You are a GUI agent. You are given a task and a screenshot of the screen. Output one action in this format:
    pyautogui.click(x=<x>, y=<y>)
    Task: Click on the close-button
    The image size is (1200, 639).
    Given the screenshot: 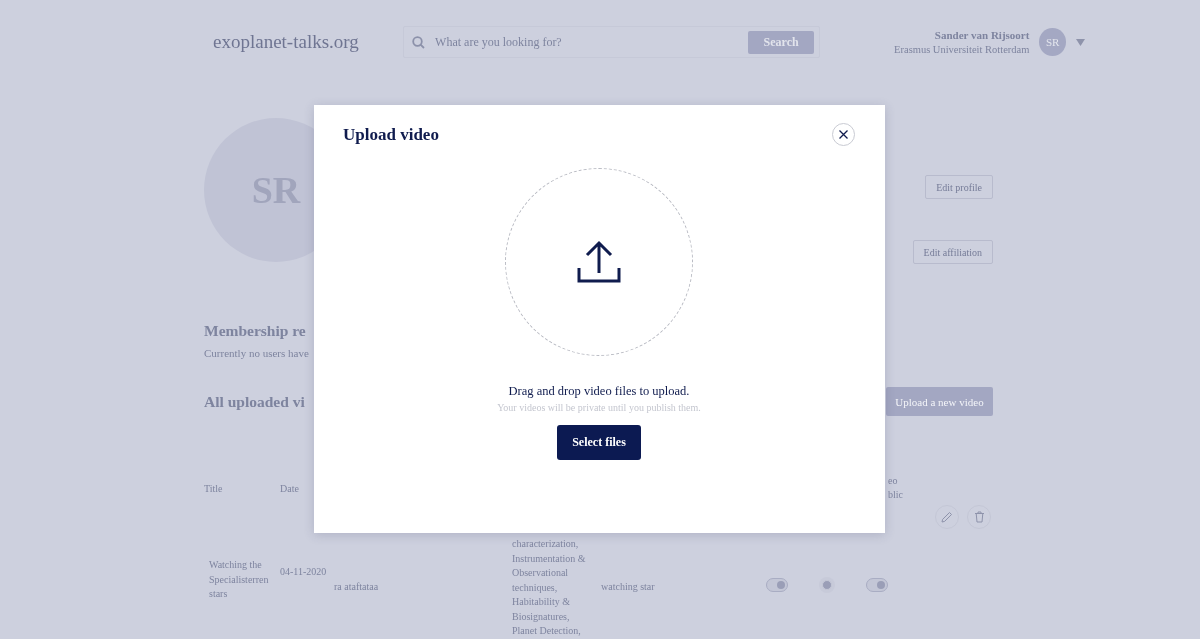 What is the action you would take?
    pyautogui.click(x=843, y=134)
    